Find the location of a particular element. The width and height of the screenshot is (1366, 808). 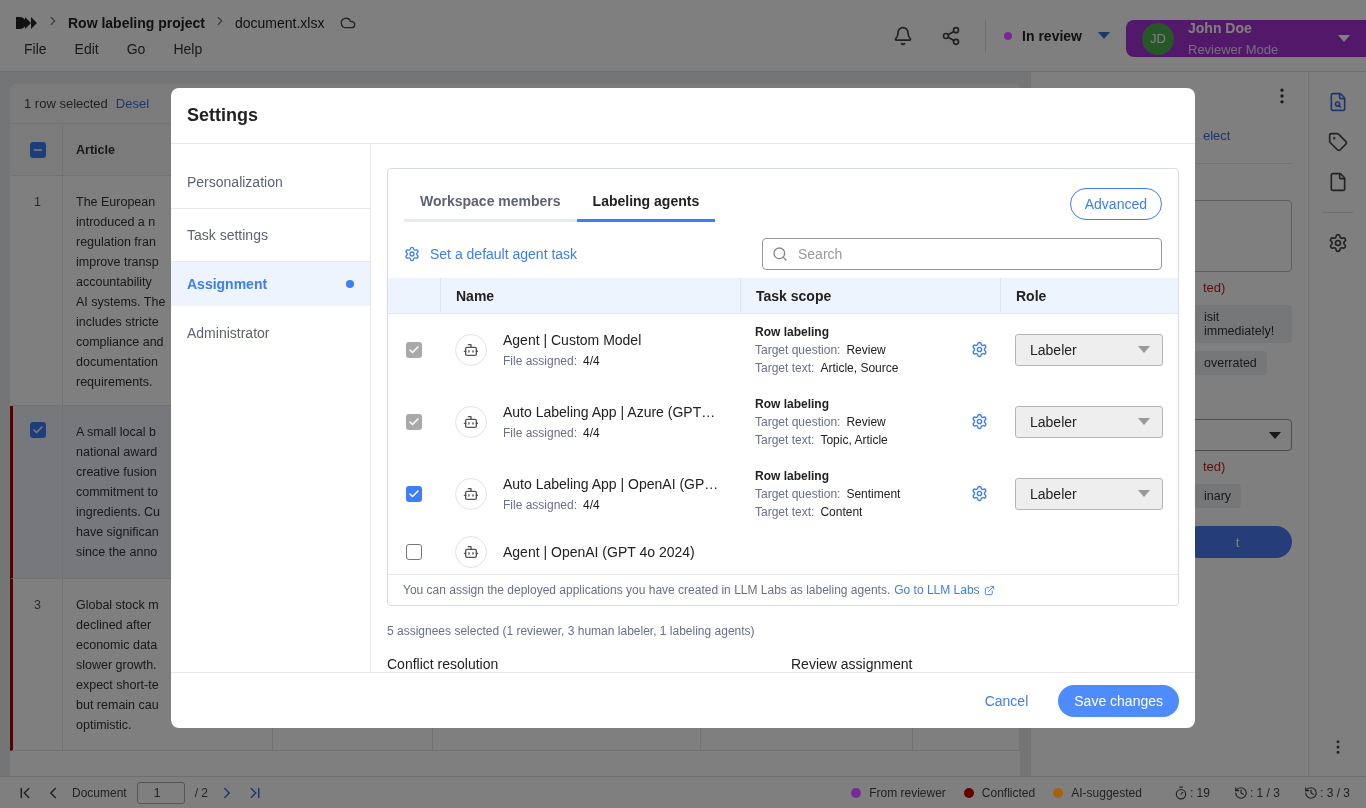

row-number: 3 is located at coordinates (37, 605).